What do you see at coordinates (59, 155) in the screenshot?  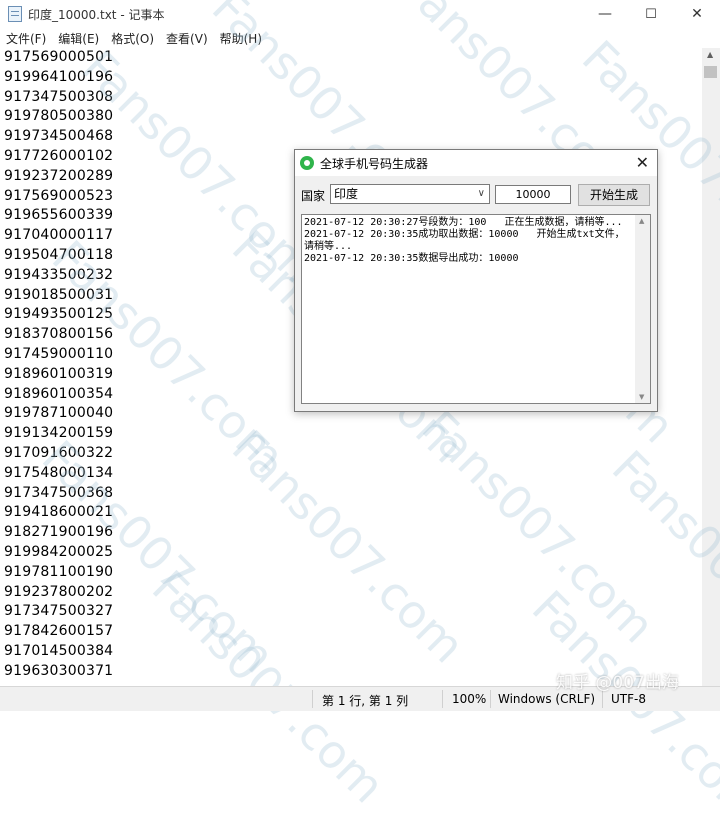 I see `text-line: 917726000102` at bounding box center [59, 155].